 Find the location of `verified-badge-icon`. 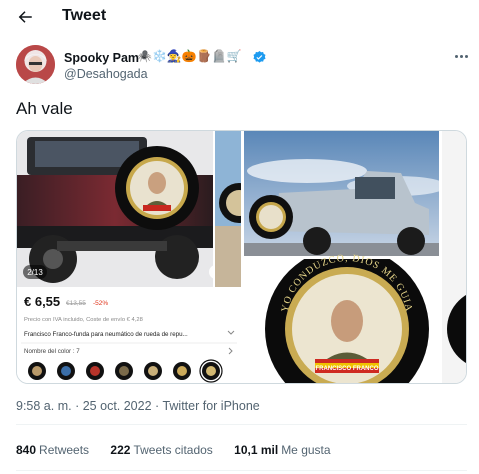

verified-badge-icon is located at coordinates (259, 57).